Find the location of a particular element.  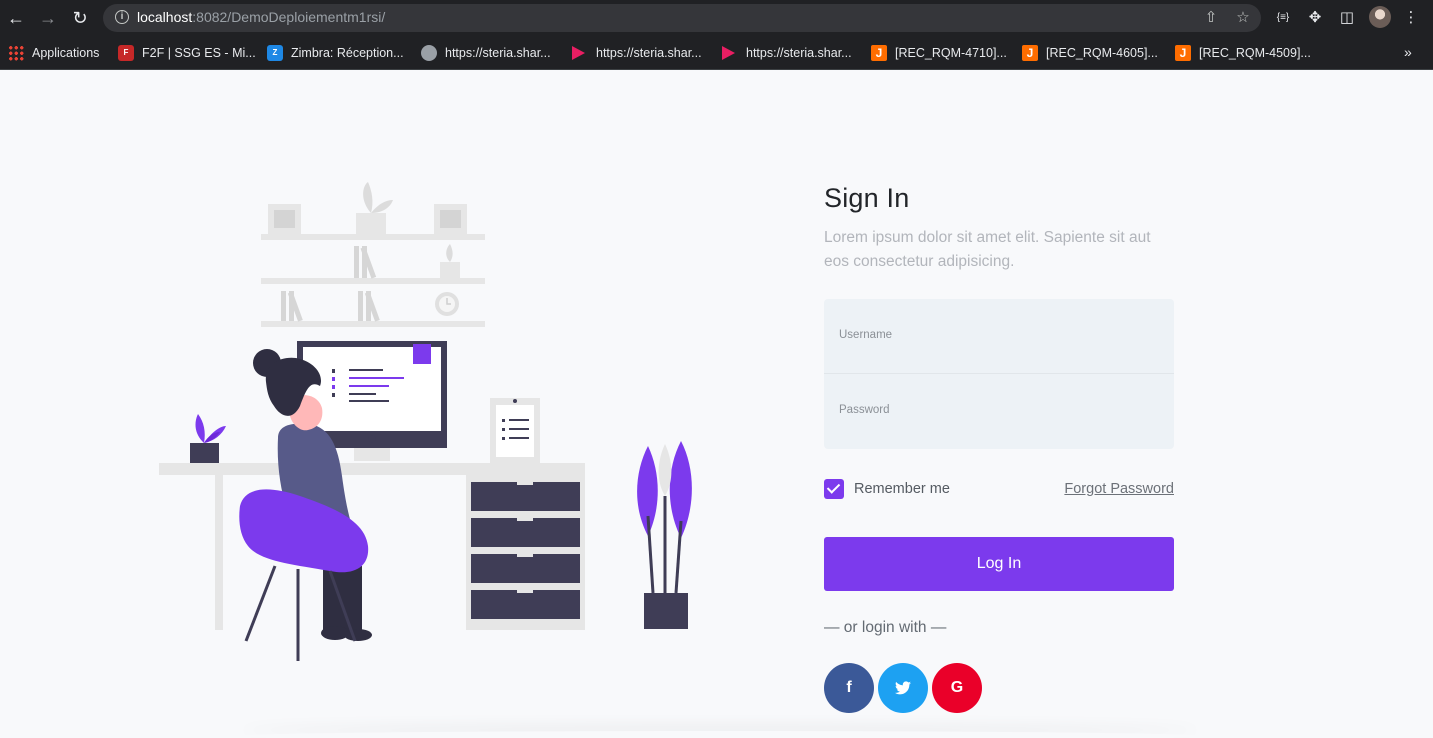

form-options: Remember me Forgot Password is located at coordinates (999, 489).